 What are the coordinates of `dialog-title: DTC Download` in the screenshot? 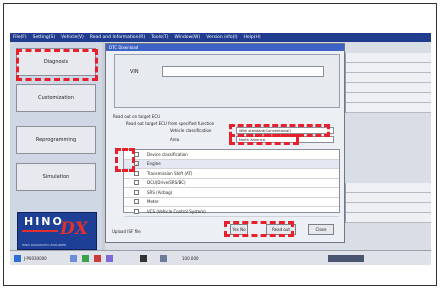 It's located at (225, 47).